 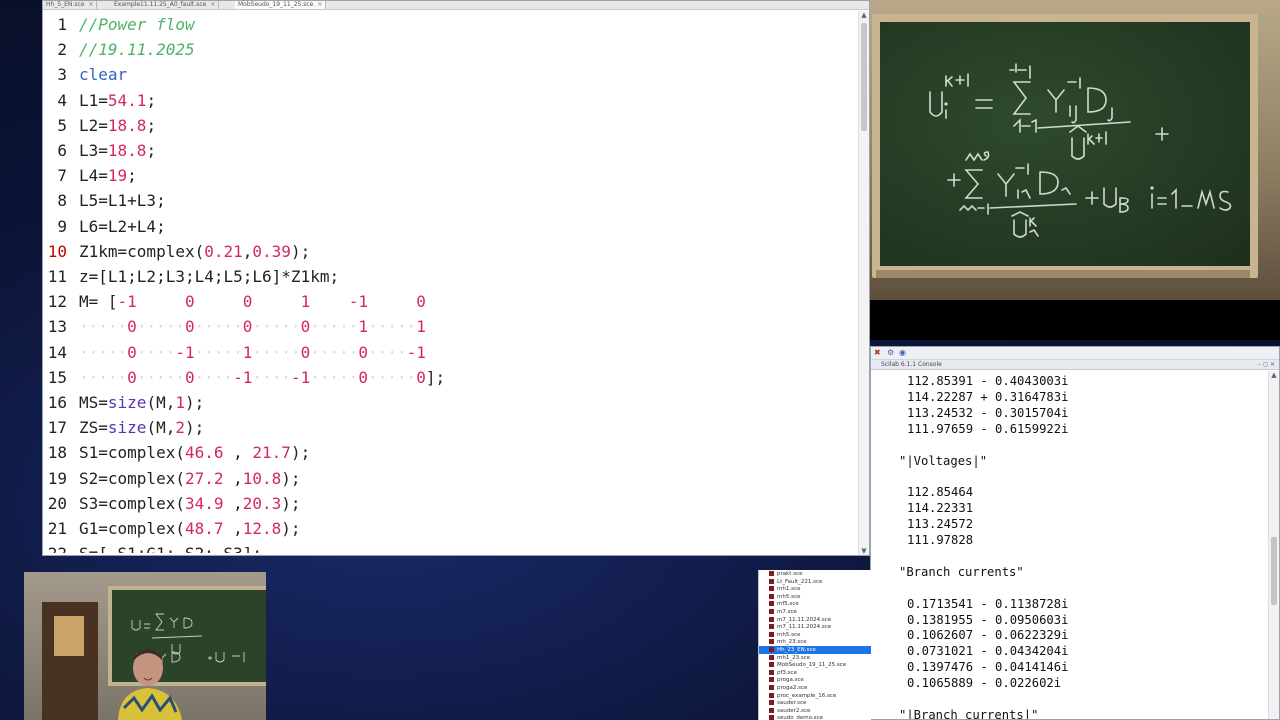 What do you see at coordinates (890, 353) in the screenshot?
I see `settings-icon: ⚙` at bounding box center [890, 353].